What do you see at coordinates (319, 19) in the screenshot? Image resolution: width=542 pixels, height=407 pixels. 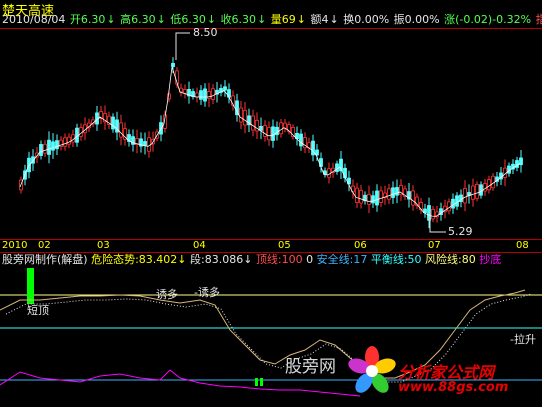 I see `quote-amount: 额4` at bounding box center [319, 19].